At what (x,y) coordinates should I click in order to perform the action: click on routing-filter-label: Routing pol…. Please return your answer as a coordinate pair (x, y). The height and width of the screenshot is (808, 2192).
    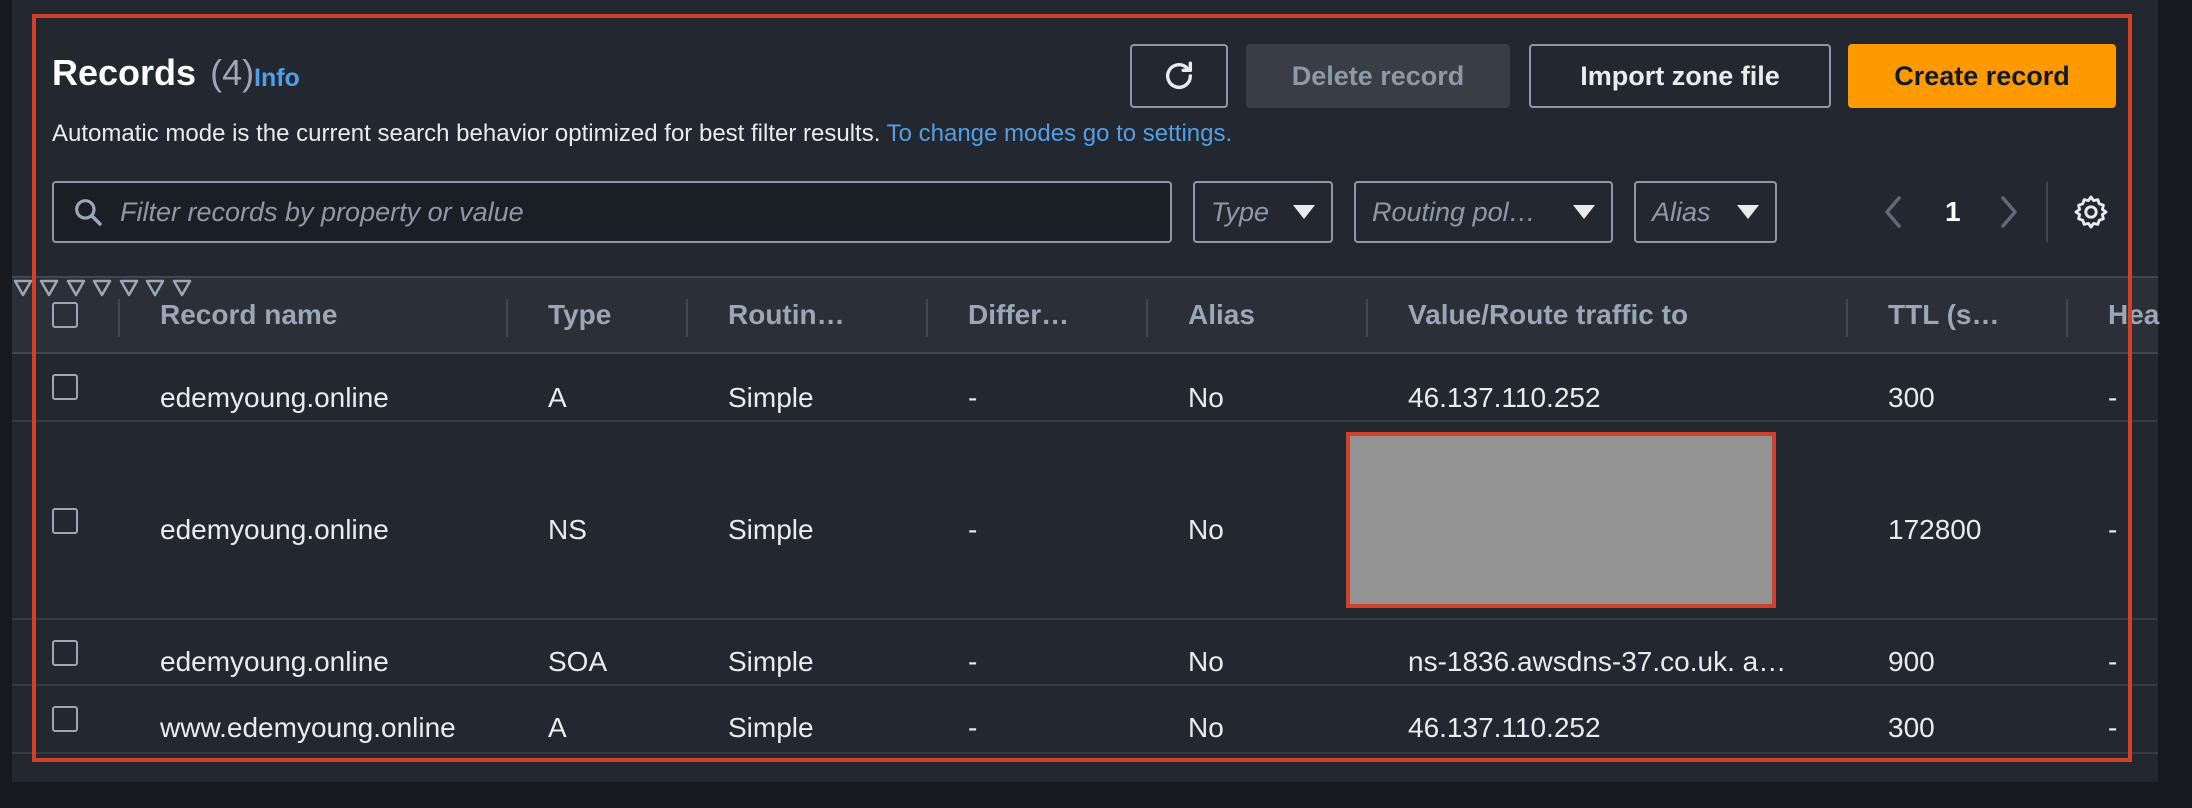
    Looking at the image, I should click on (1454, 211).